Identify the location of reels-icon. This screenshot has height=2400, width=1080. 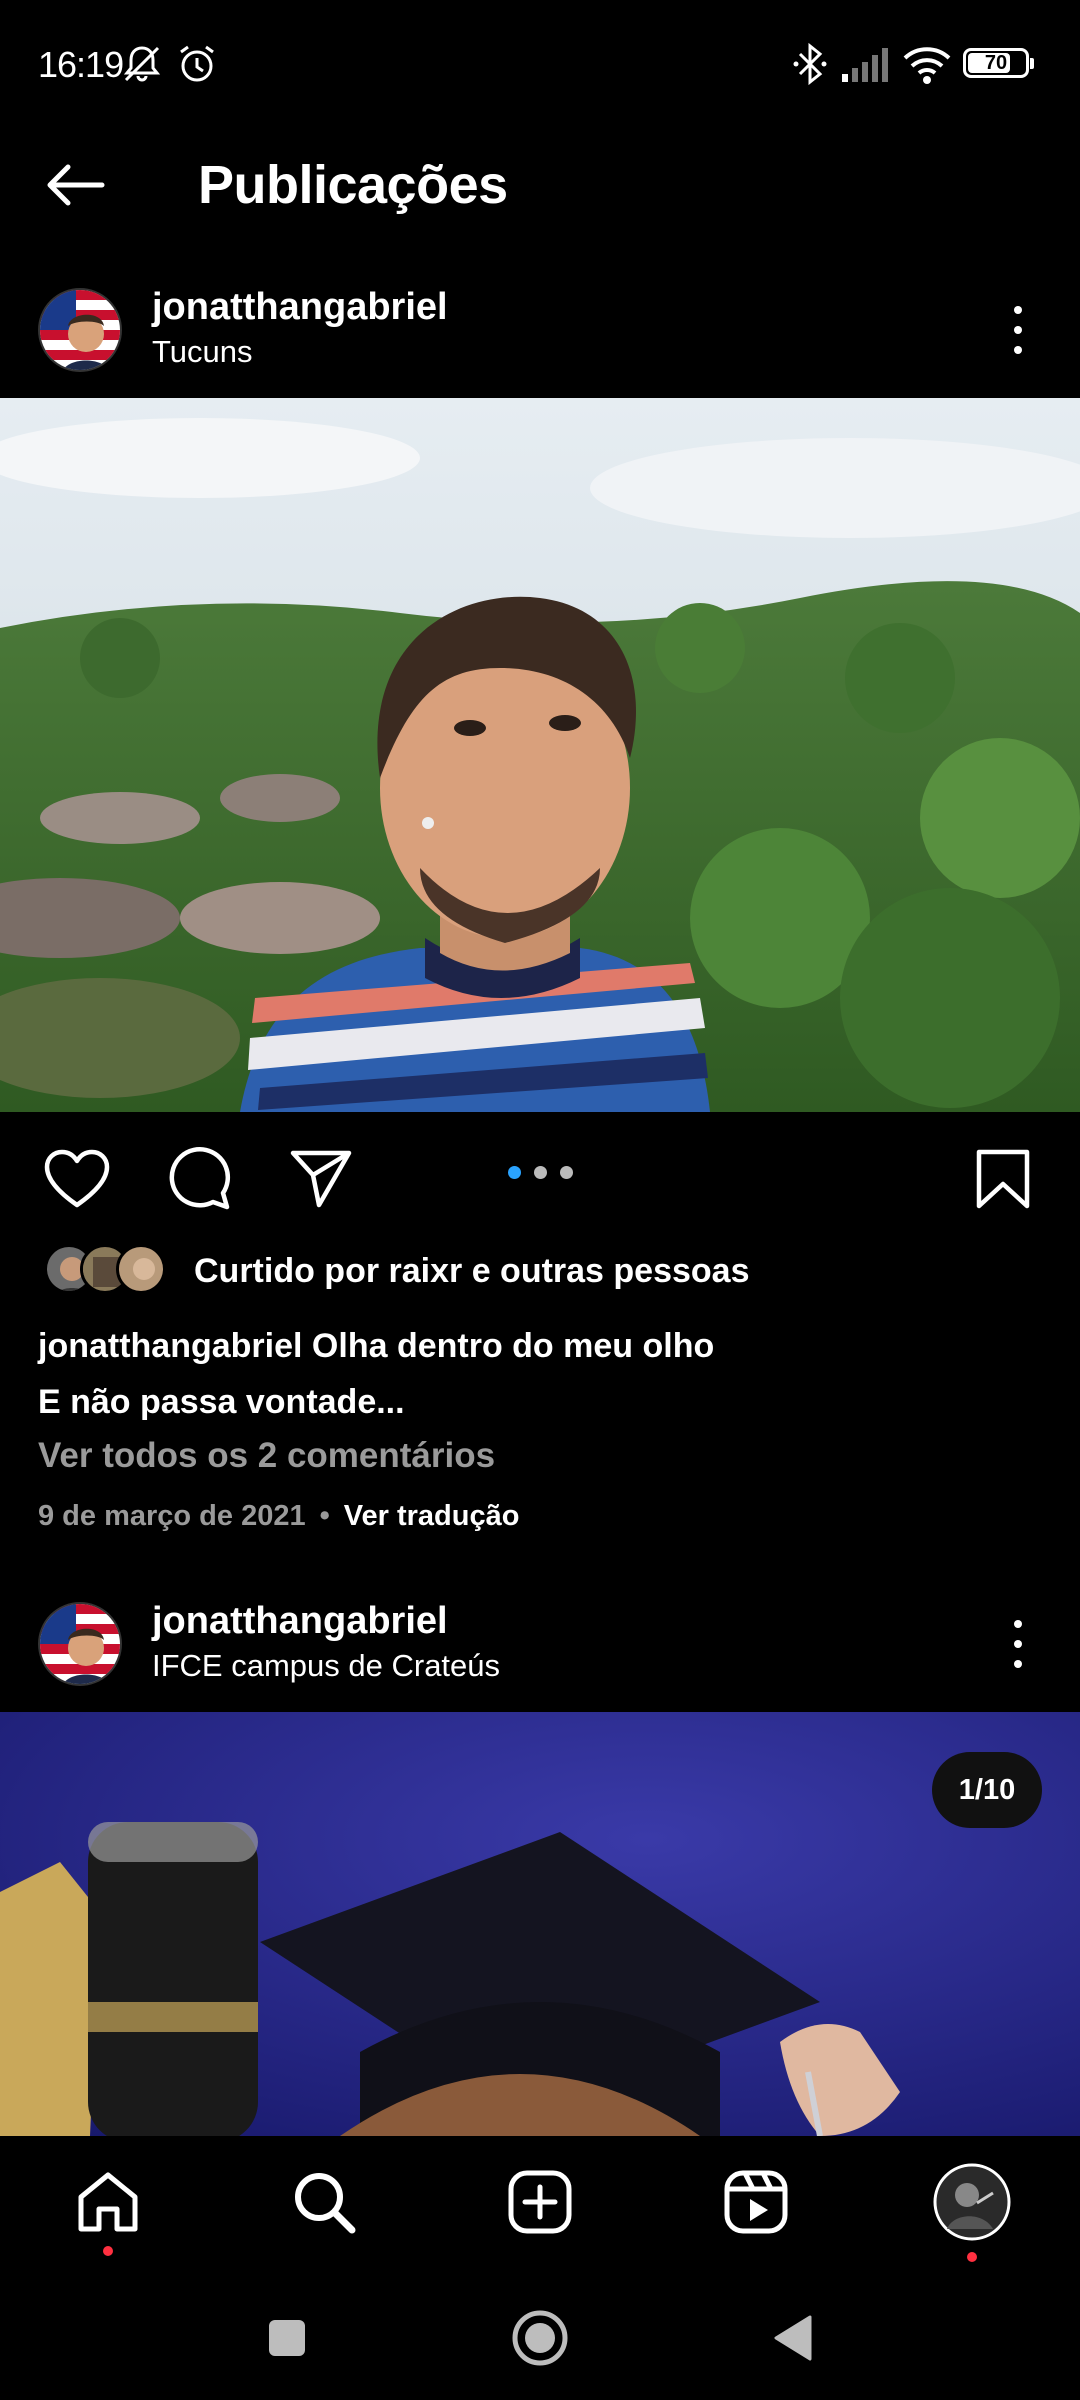
(756, 2202).